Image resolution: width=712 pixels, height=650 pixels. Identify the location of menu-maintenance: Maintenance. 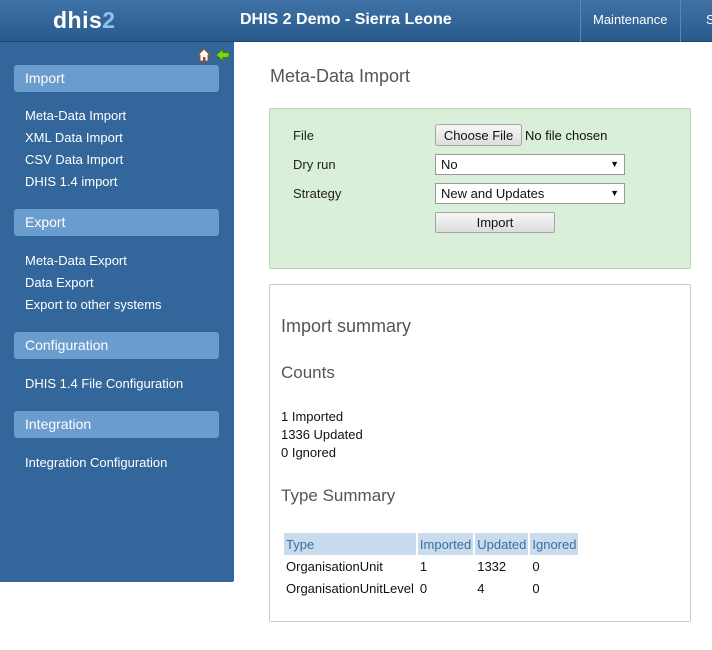
(630, 21).